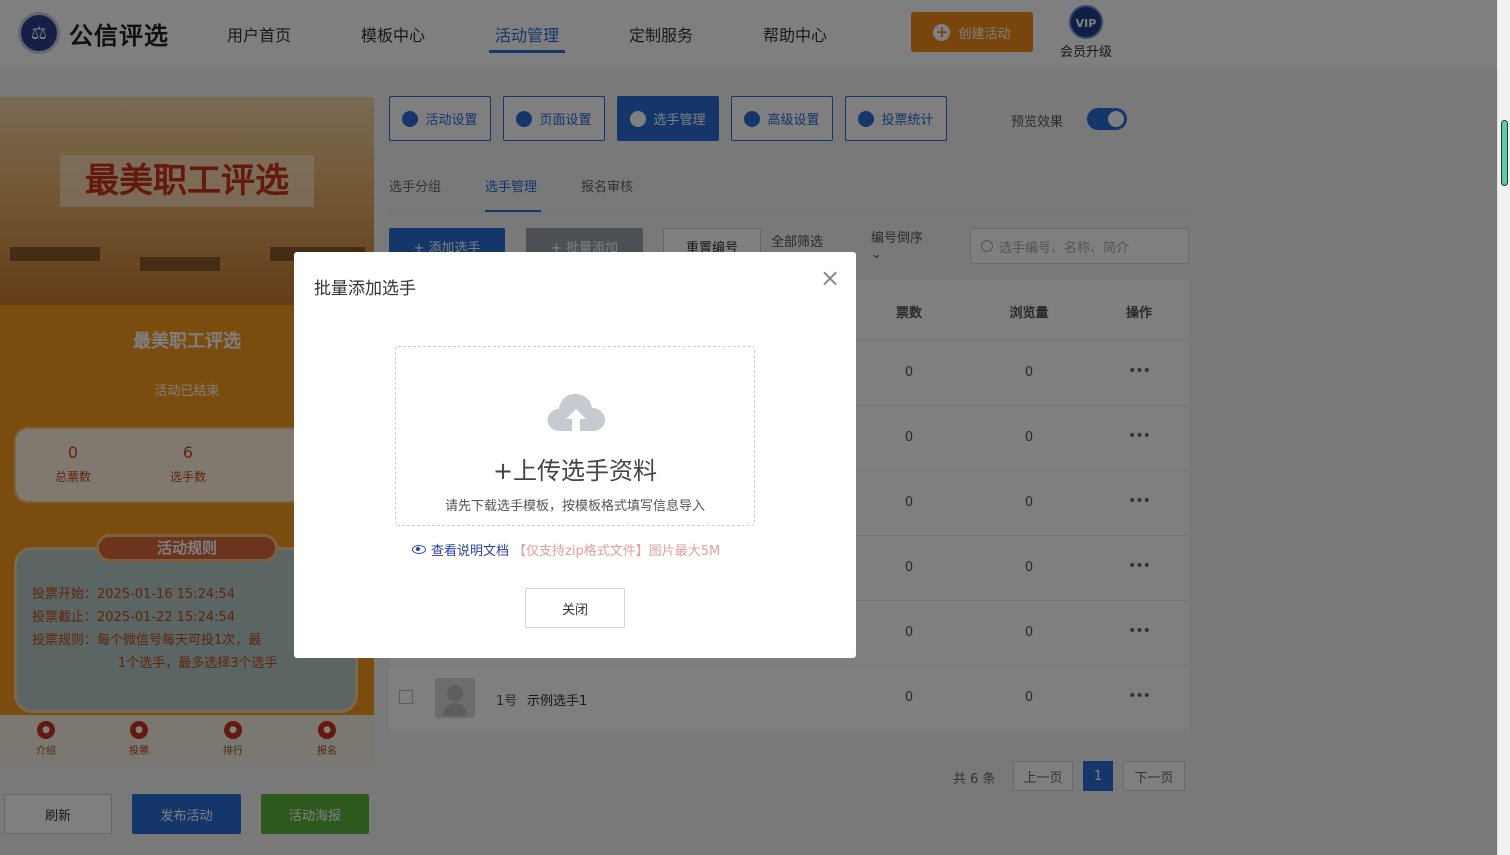  Describe the element at coordinates (574, 506) in the screenshot. I see `upload-hint: 请先下载选手模板，按模板格式填写信息导入` at that location.